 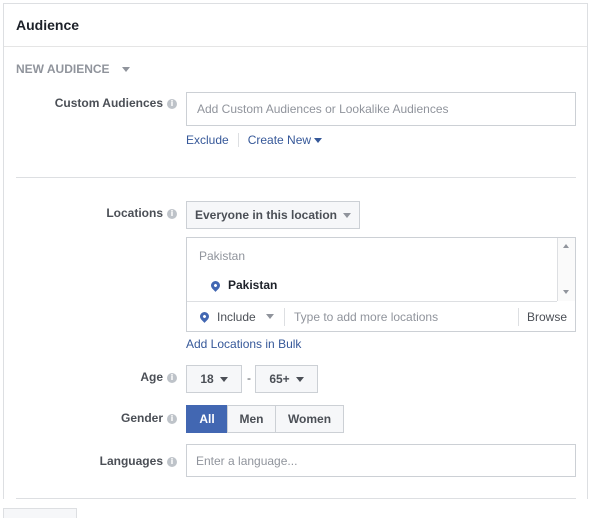 I want to click on include-label: Include, so click(x=236, y=316).